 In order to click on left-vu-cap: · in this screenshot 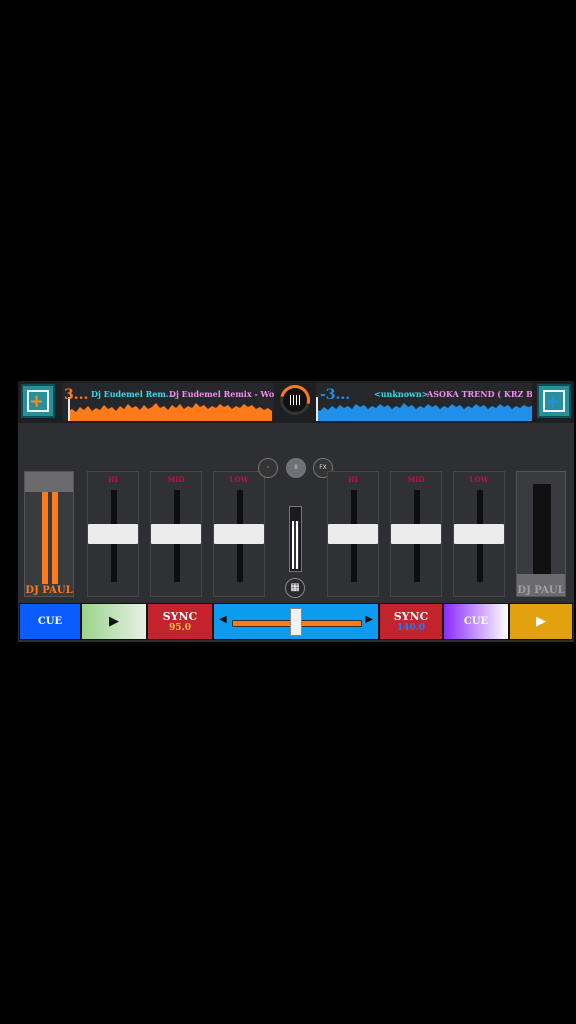, I will do `click(49, 482)`.